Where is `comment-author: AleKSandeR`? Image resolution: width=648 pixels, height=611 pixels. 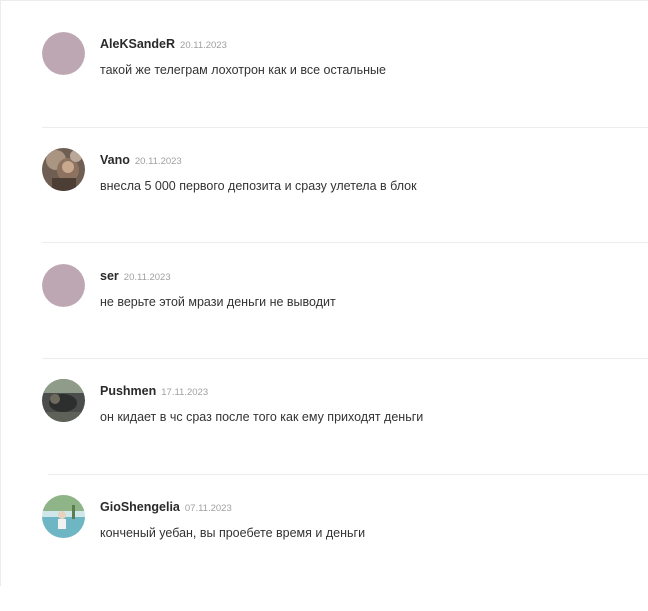 comment-author: AleKSandeR is located at coordinates (137, 44).